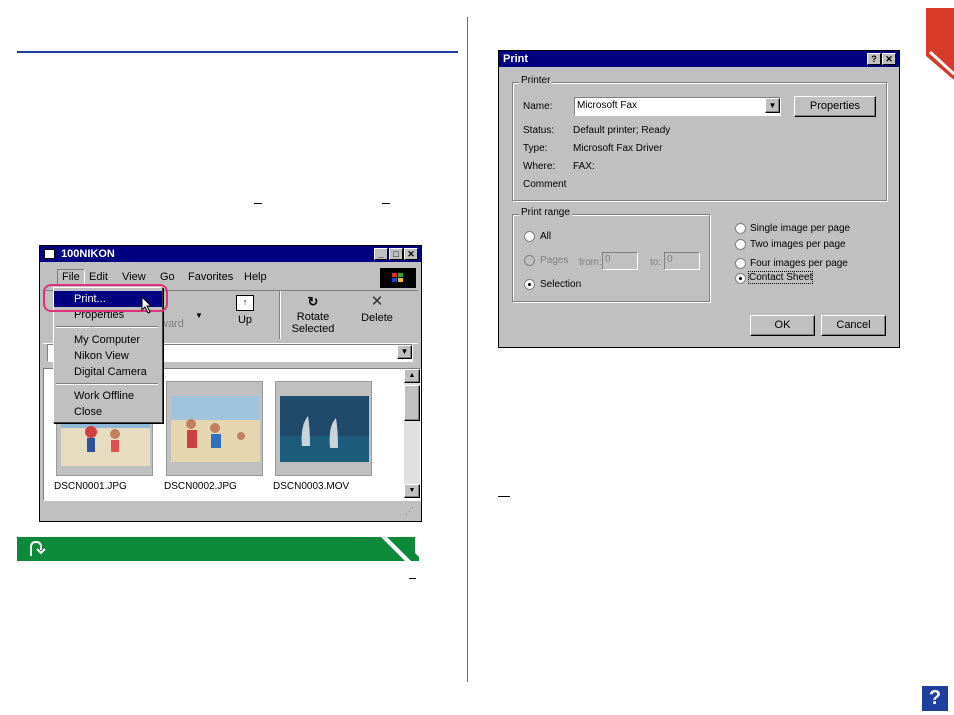 The height and width of the screenshot is (715, 954). Describe the element at coordinates (237, 52) in the screenshot. I see `section-rule` at that location.